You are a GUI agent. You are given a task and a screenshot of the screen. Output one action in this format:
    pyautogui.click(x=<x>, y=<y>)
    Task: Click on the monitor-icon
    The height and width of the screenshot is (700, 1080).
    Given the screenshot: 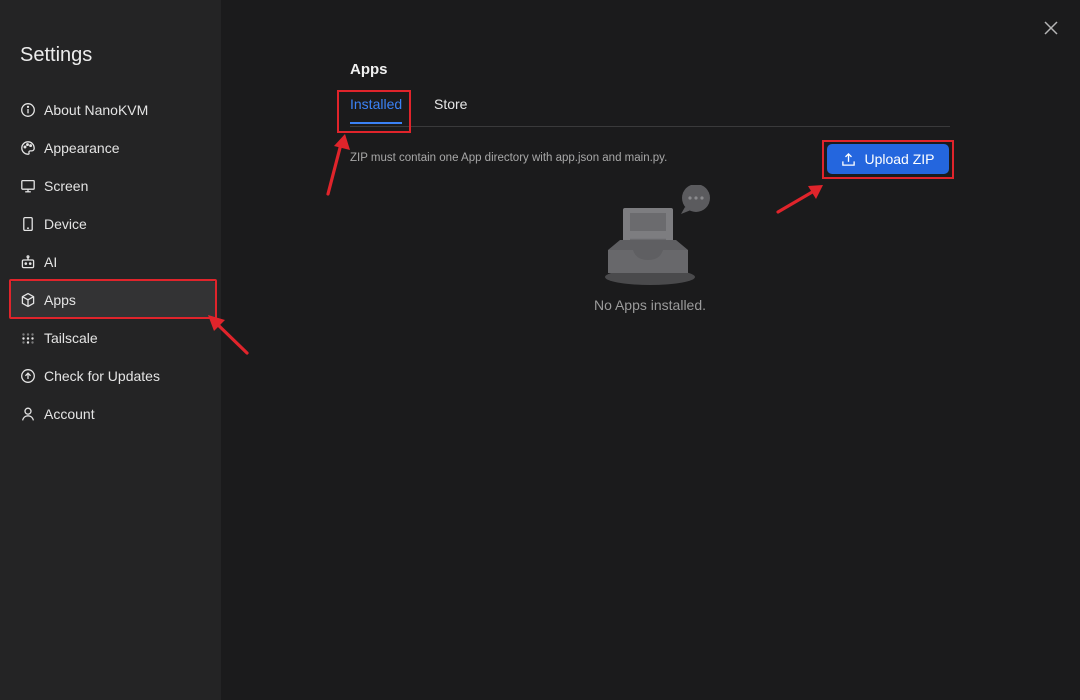 What is the action you would take?
    pyautogui.click(x=28, y=186)
    